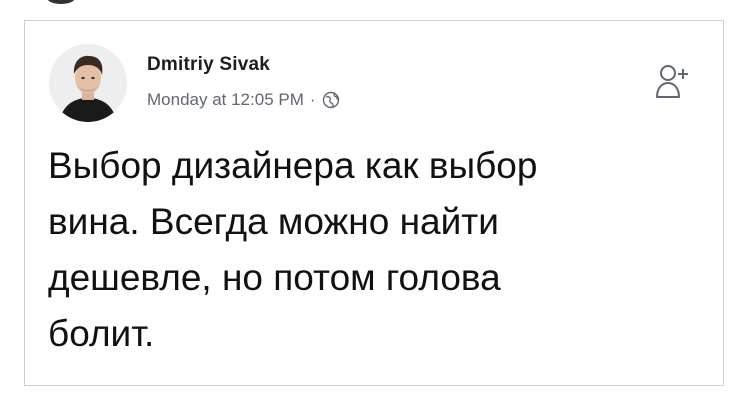 This screenshot has width=750, height=406. I want to click on post-meta: Monday at 12:05 PM ·, so click(243, 100).